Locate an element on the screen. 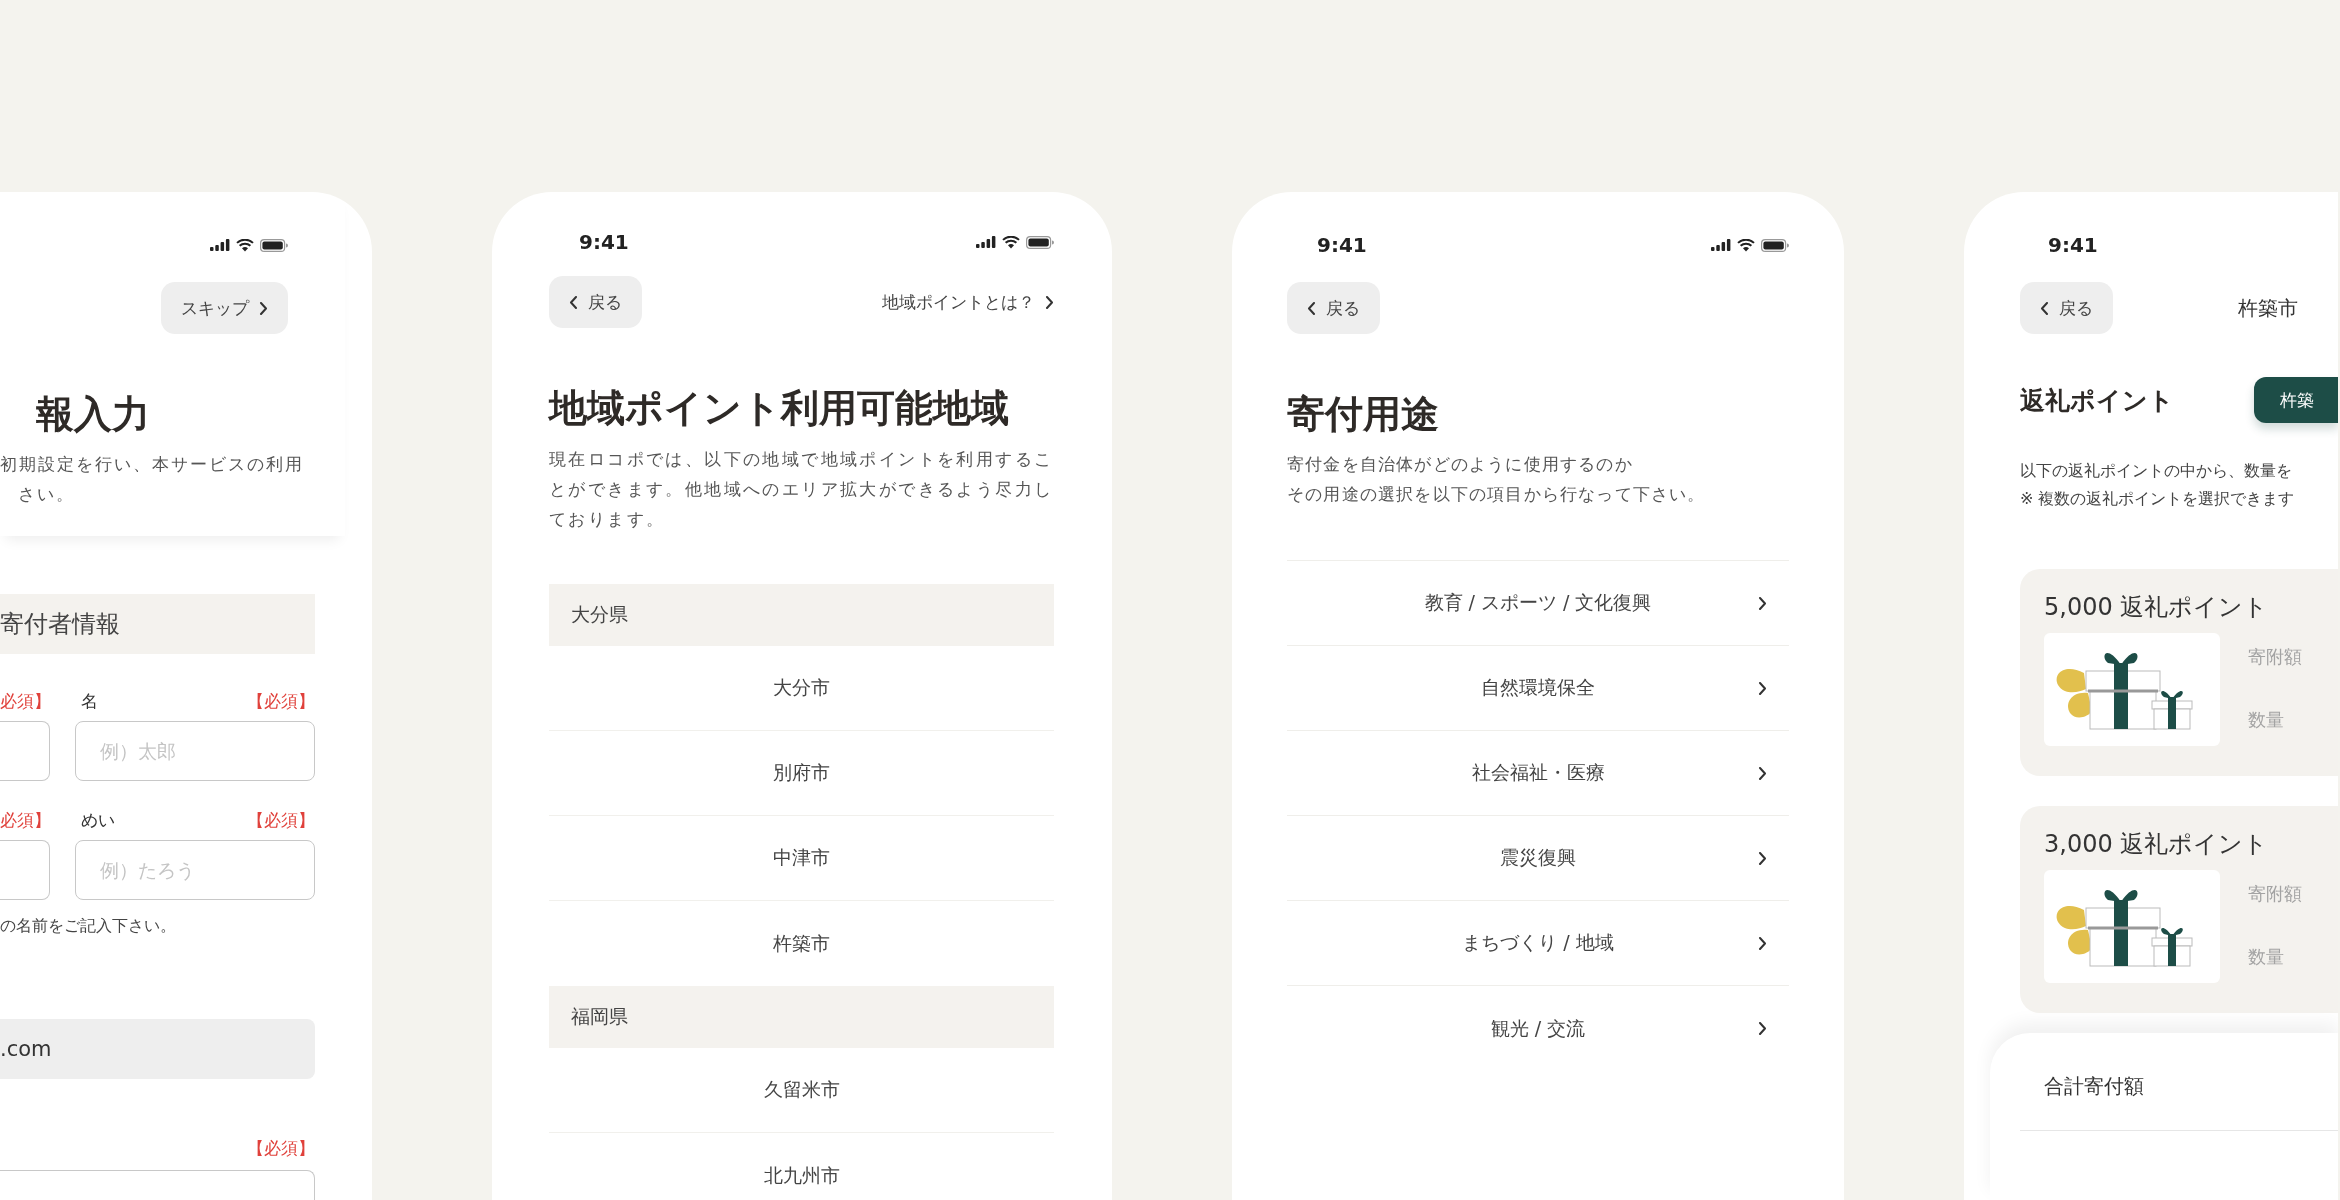  city-item: 久留米市 is located at coordinates (801, 1090).